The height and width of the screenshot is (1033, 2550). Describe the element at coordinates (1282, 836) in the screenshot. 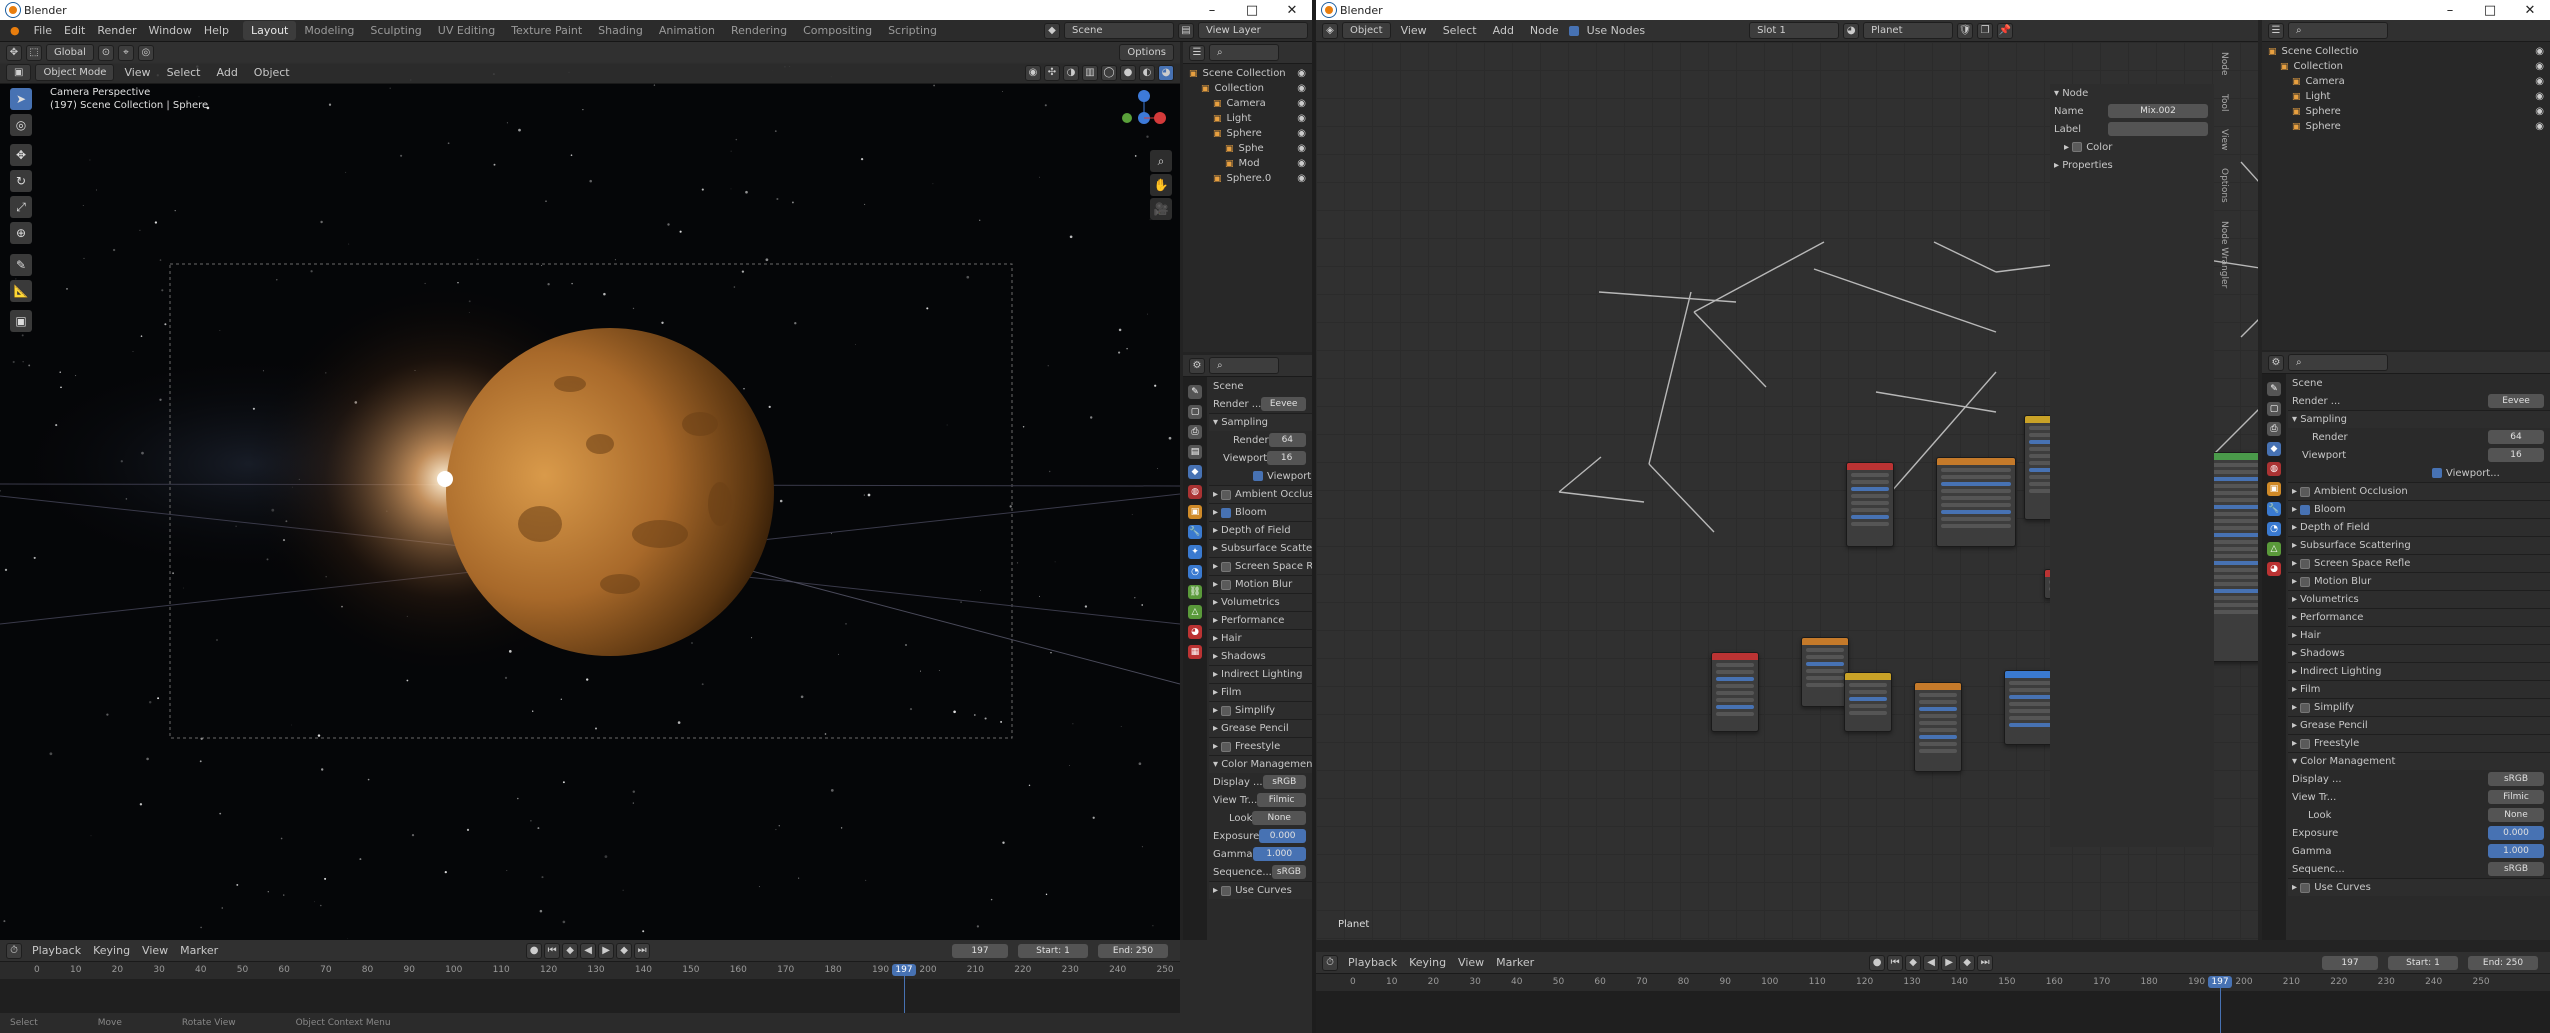

I see `exposure-field: 0.000` at that location.